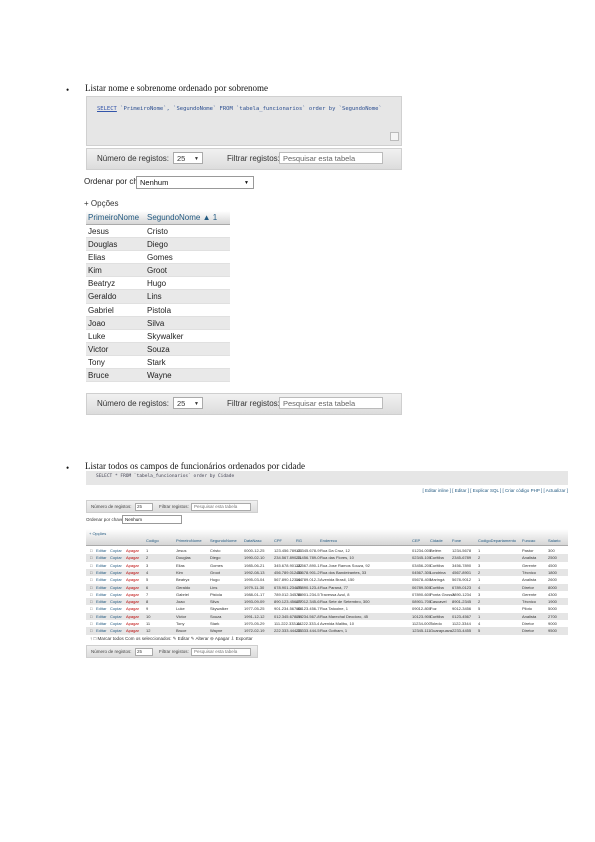  What do you see at coordinates (158, 310) in the screenshot?
I see `table-row: Gabriel Pistola` at bounding box center [158, 310].